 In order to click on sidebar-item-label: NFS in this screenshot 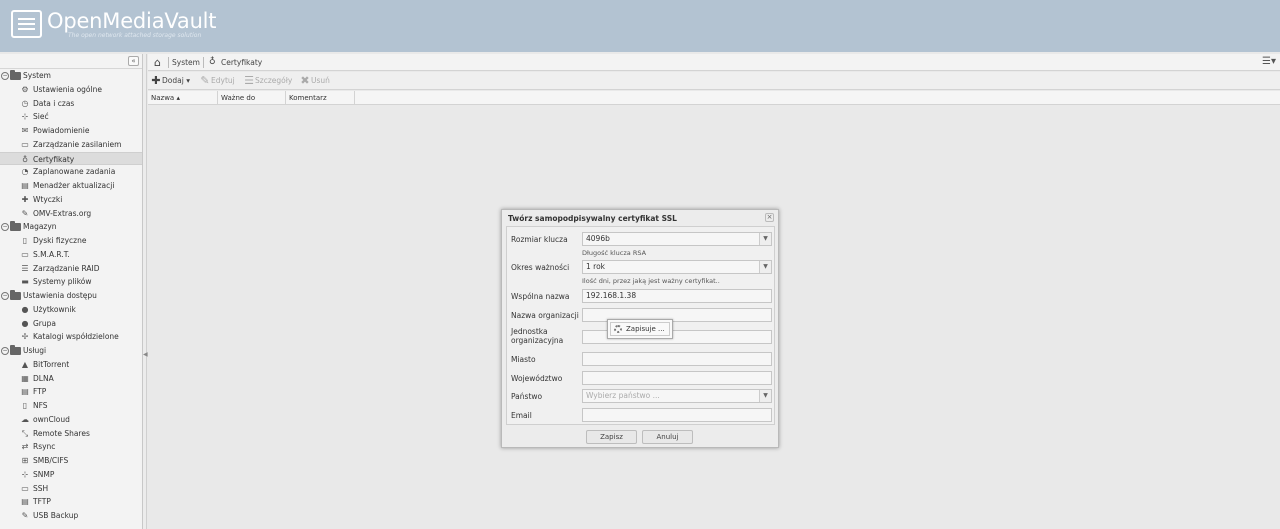, I will do `click(40, 405)`.